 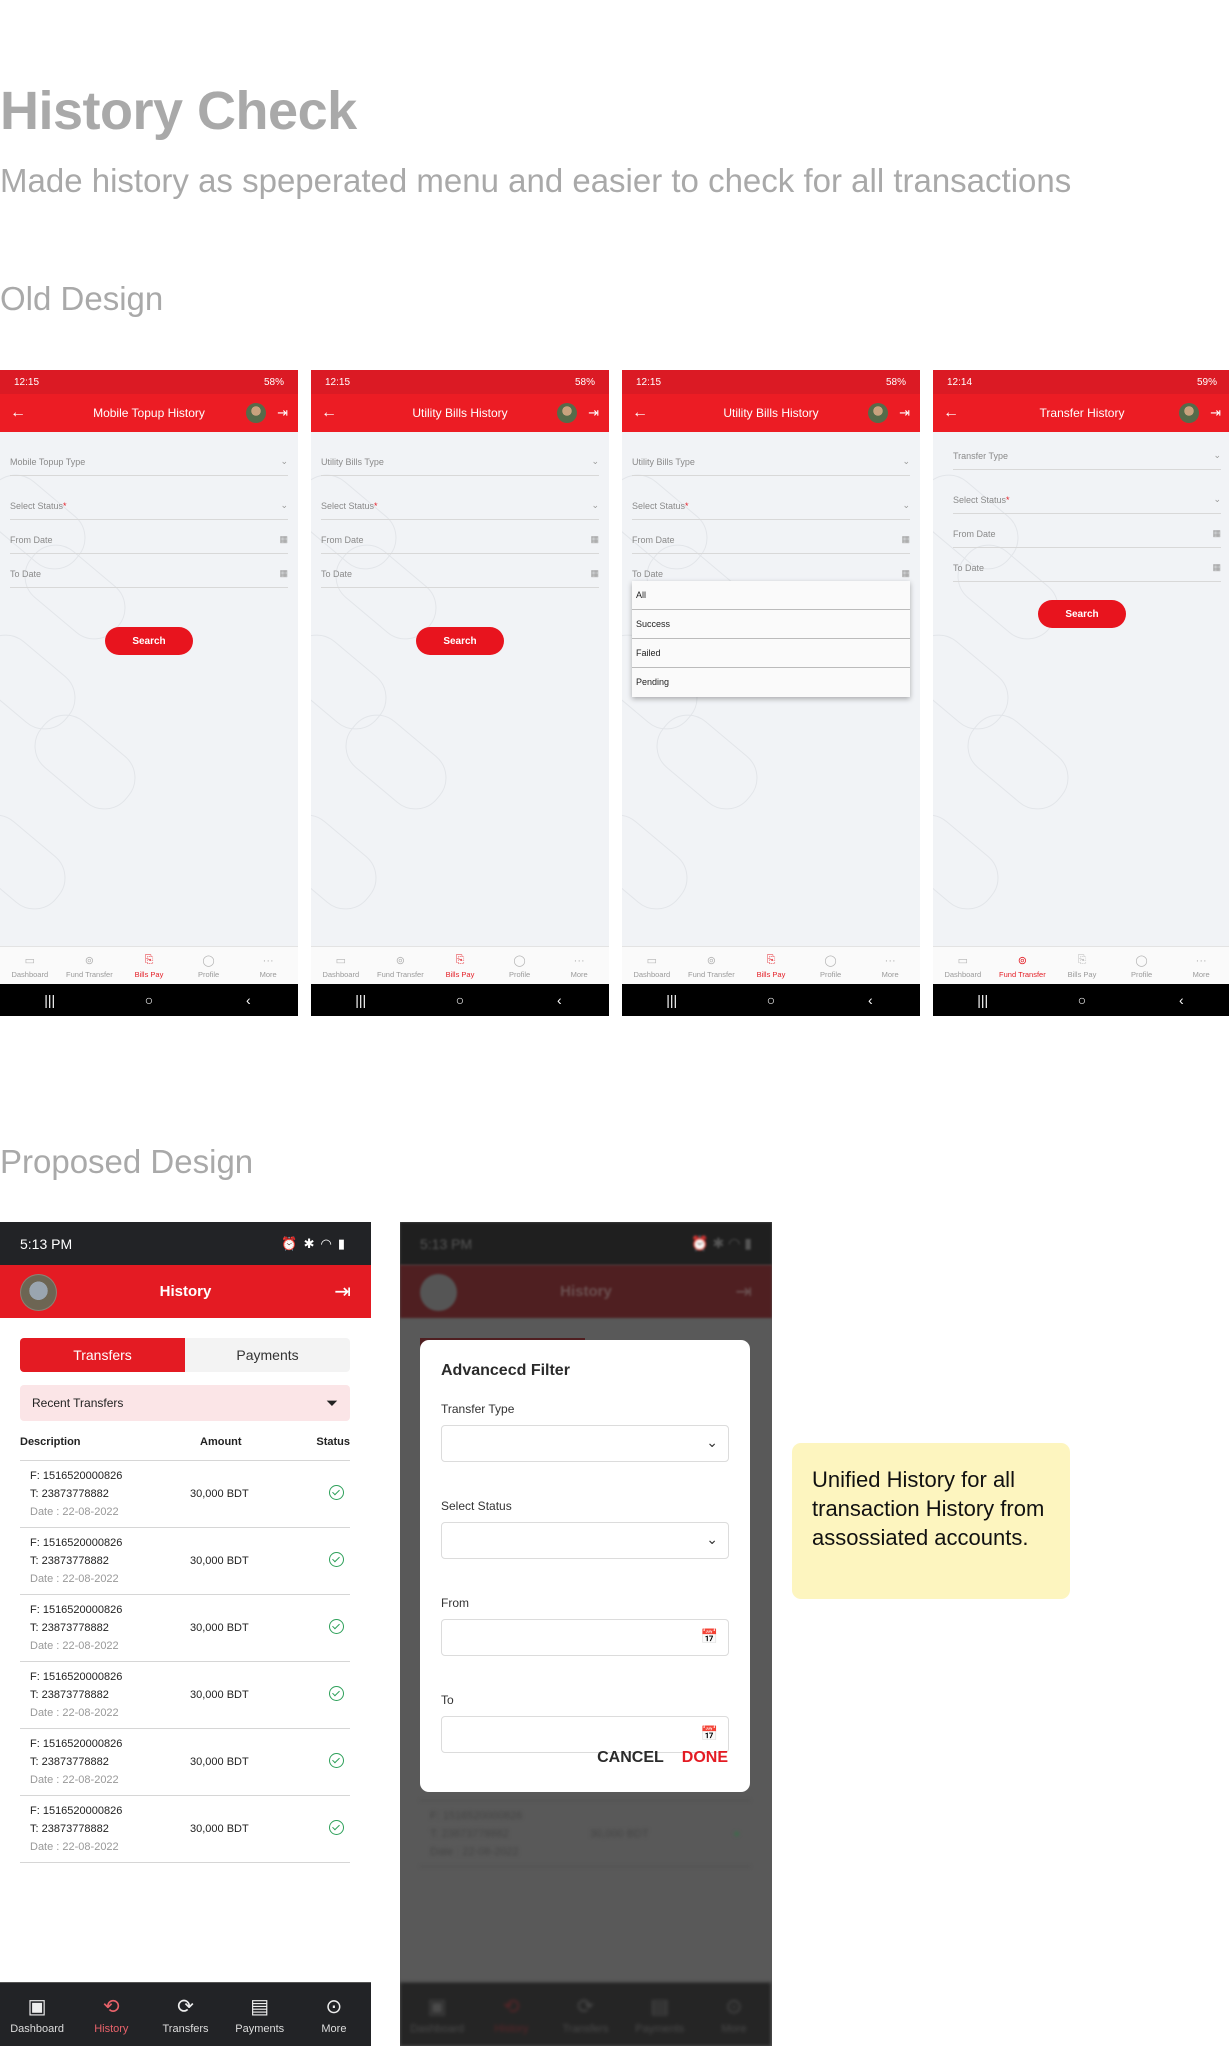 I want to click on status-select: ⌄, so click(x=585, y=1540).